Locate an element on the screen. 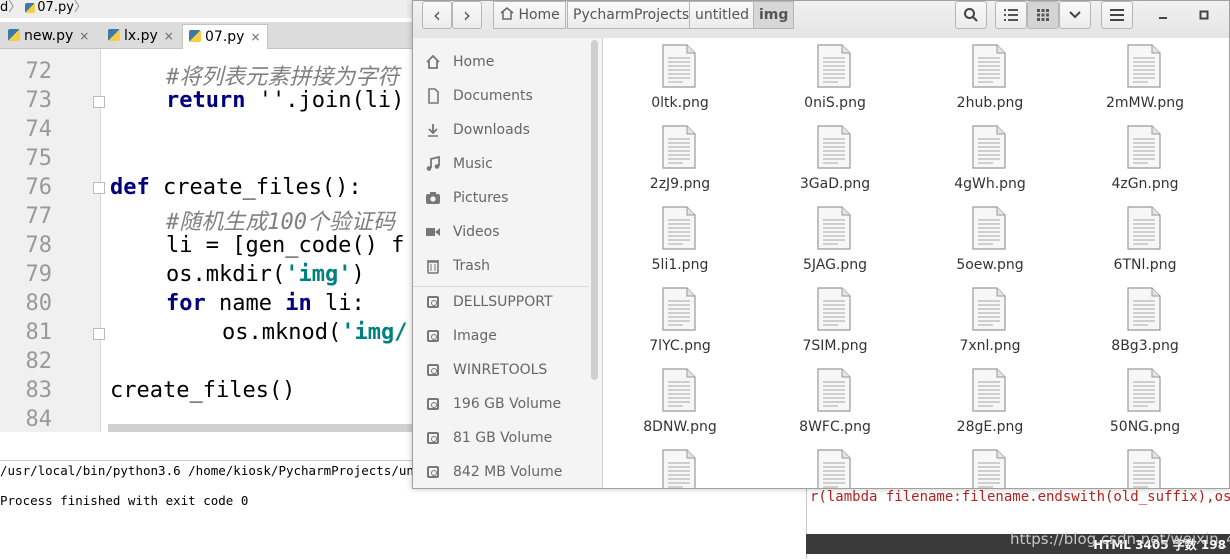 This screenshot has height=560, width=1230. sidebar-item-label: 196 GB Volume is located at coordinates (507, 404).